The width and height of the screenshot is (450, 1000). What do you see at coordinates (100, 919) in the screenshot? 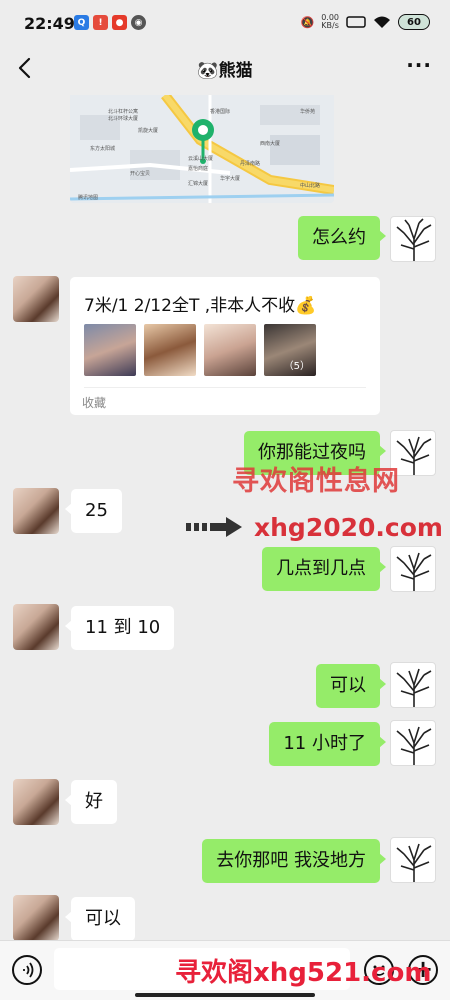
I see `message-bubble-received: 可以` at bounding box center [100, 919].